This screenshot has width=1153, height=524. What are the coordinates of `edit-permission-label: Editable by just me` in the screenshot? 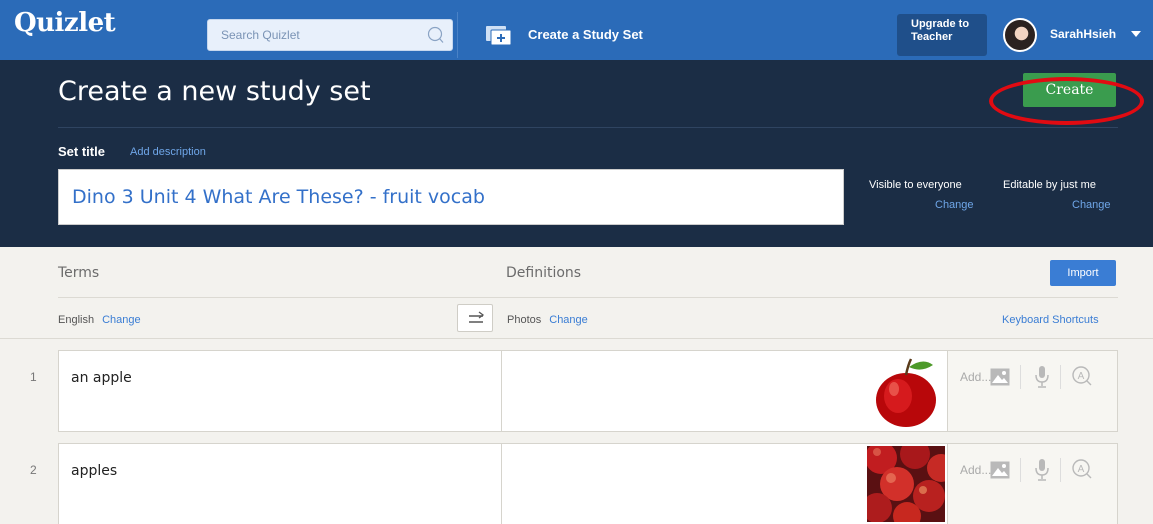 It's located at (1049, 185).